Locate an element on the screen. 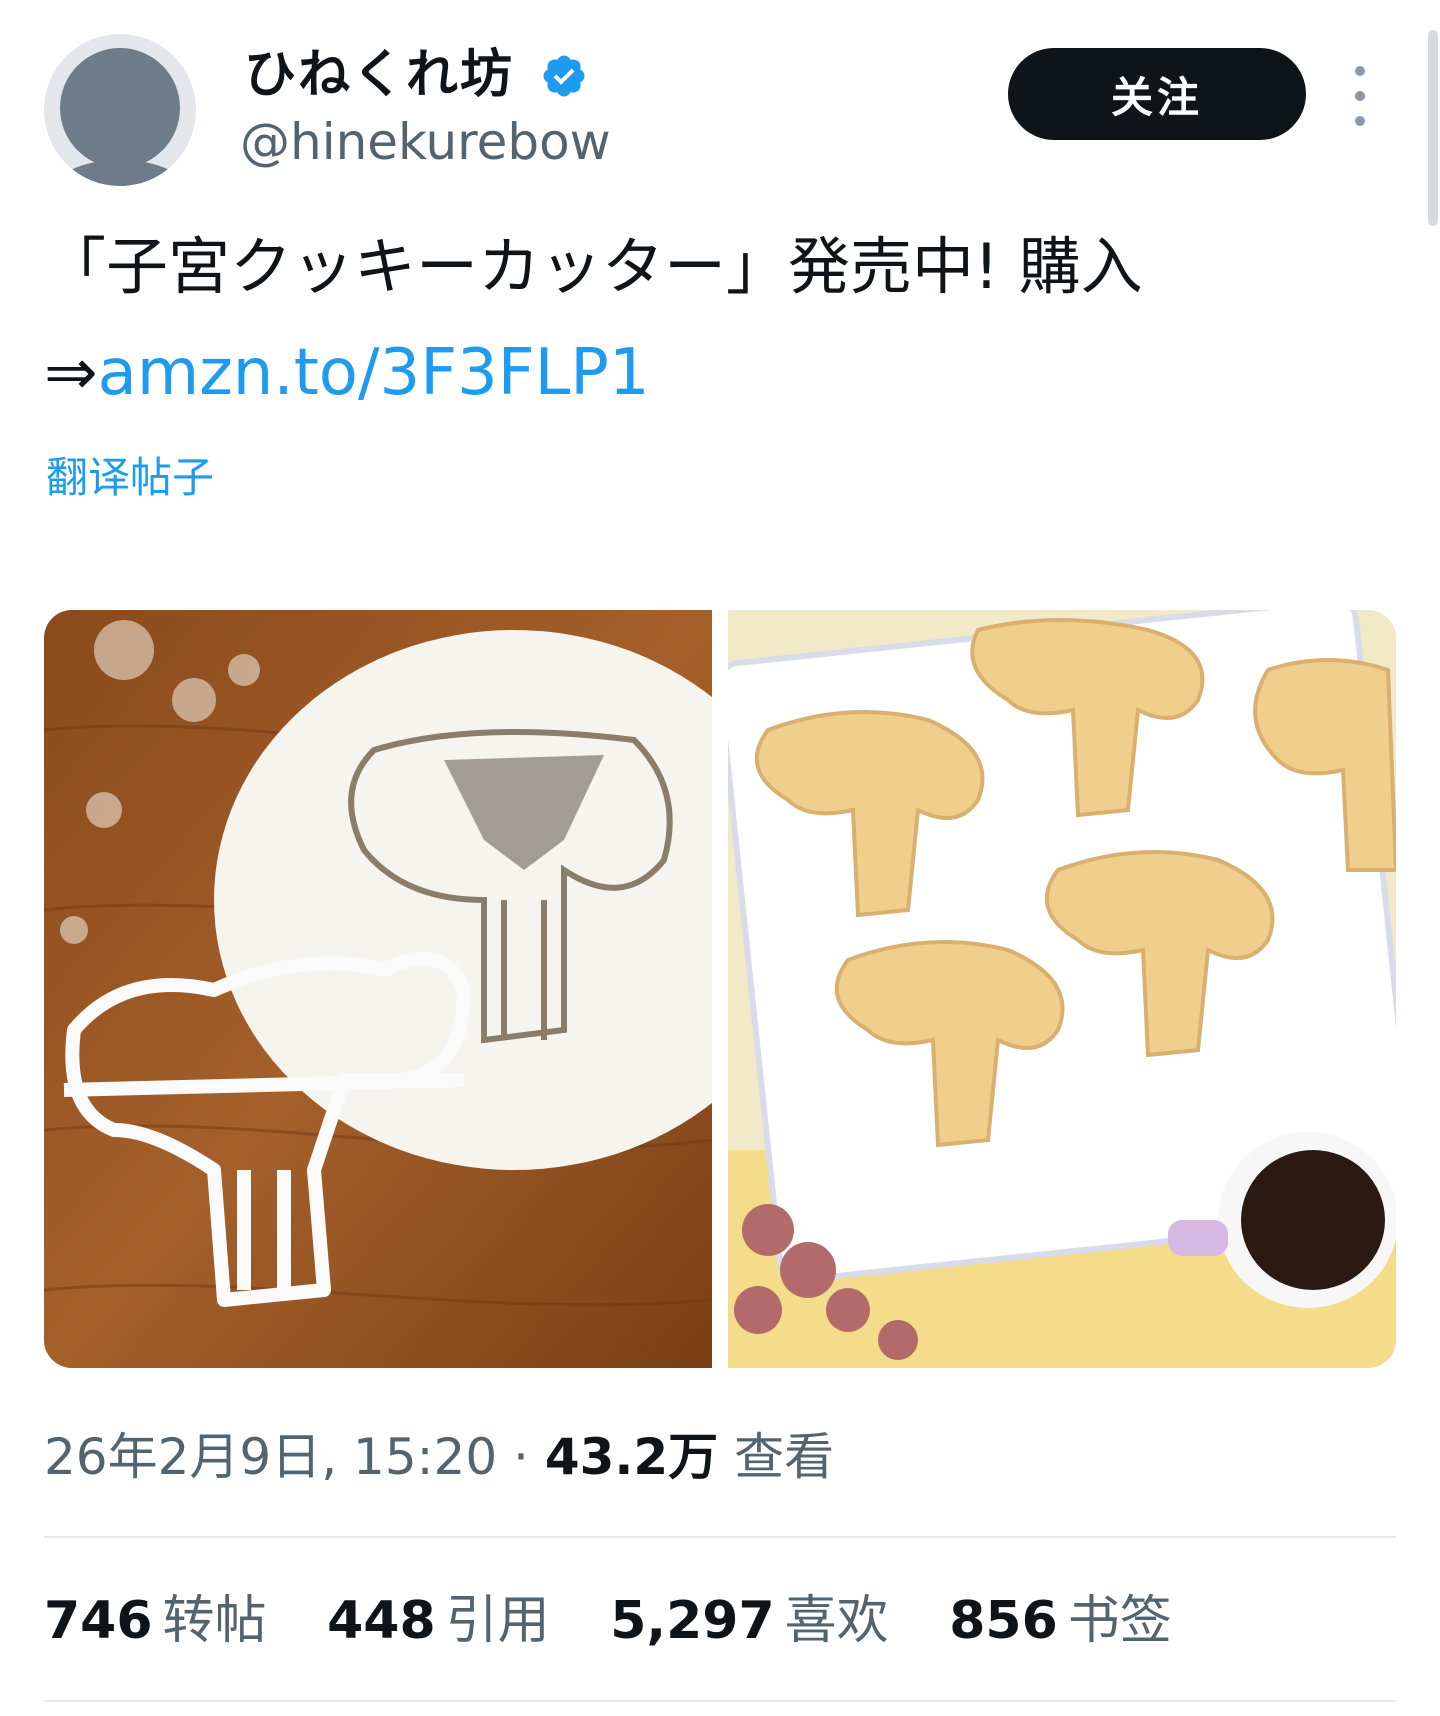 This screenshot has height=1716, width=1440. translate-post-link: 翻译帖子 is located at coordinates (130, 478).